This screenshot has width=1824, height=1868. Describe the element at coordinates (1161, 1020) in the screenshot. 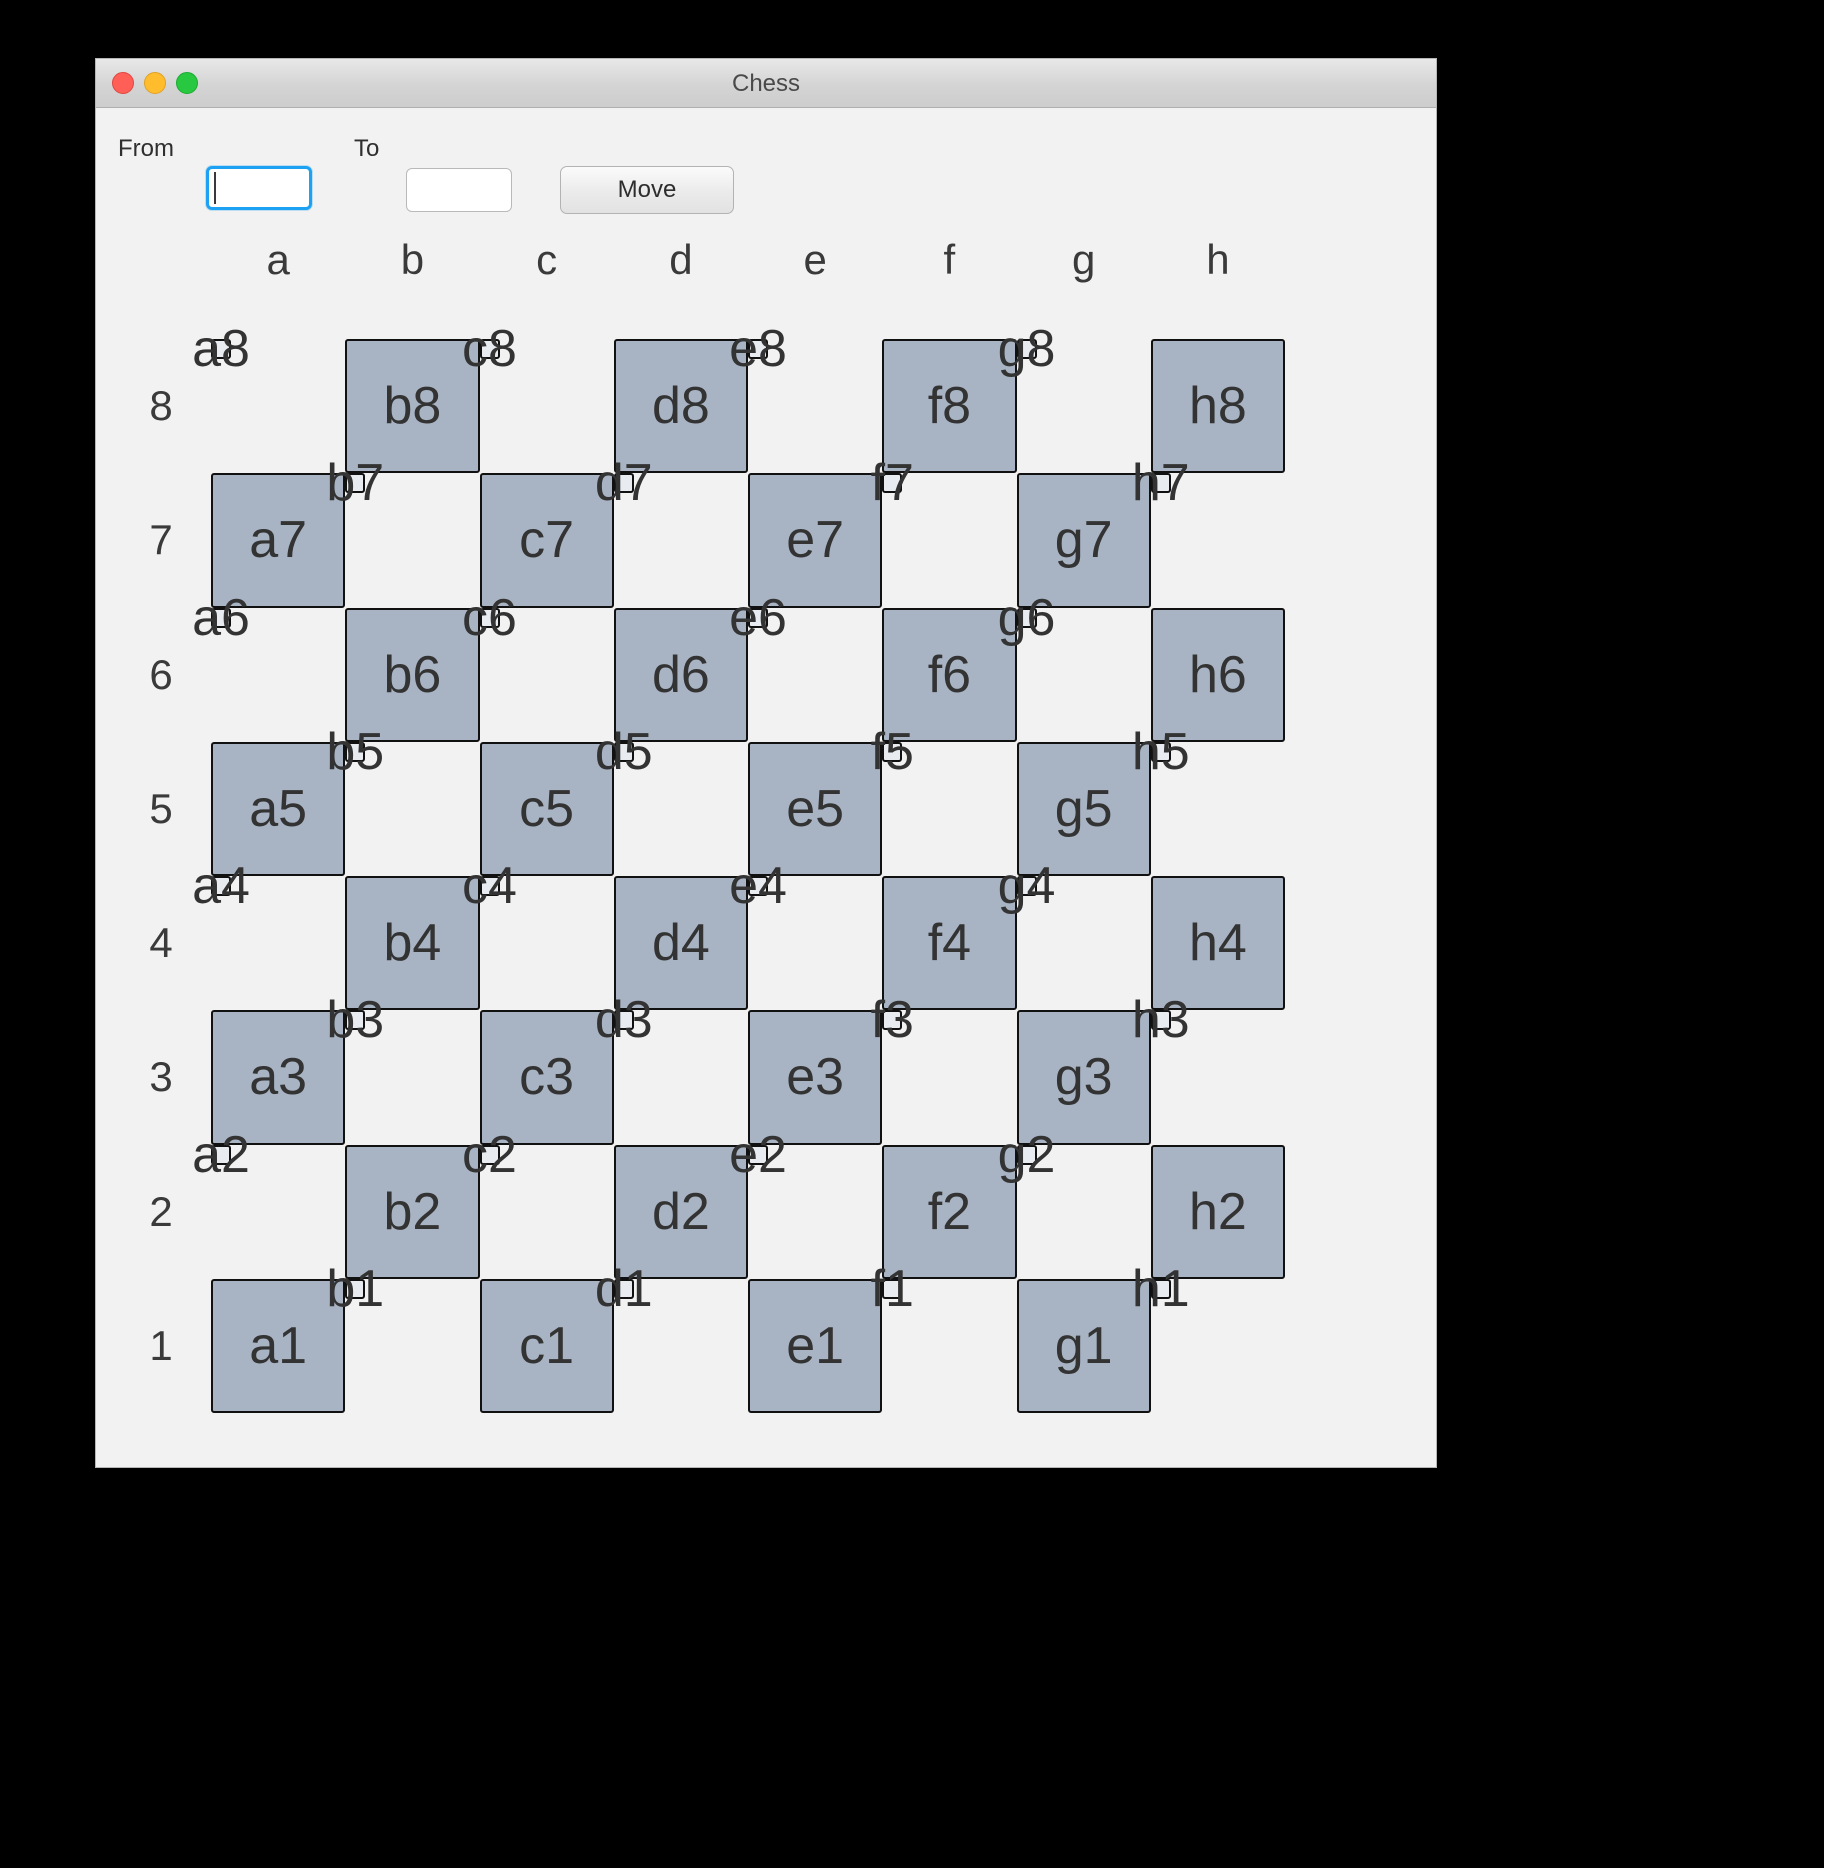

I see `board-square-h3: h3` at that location.